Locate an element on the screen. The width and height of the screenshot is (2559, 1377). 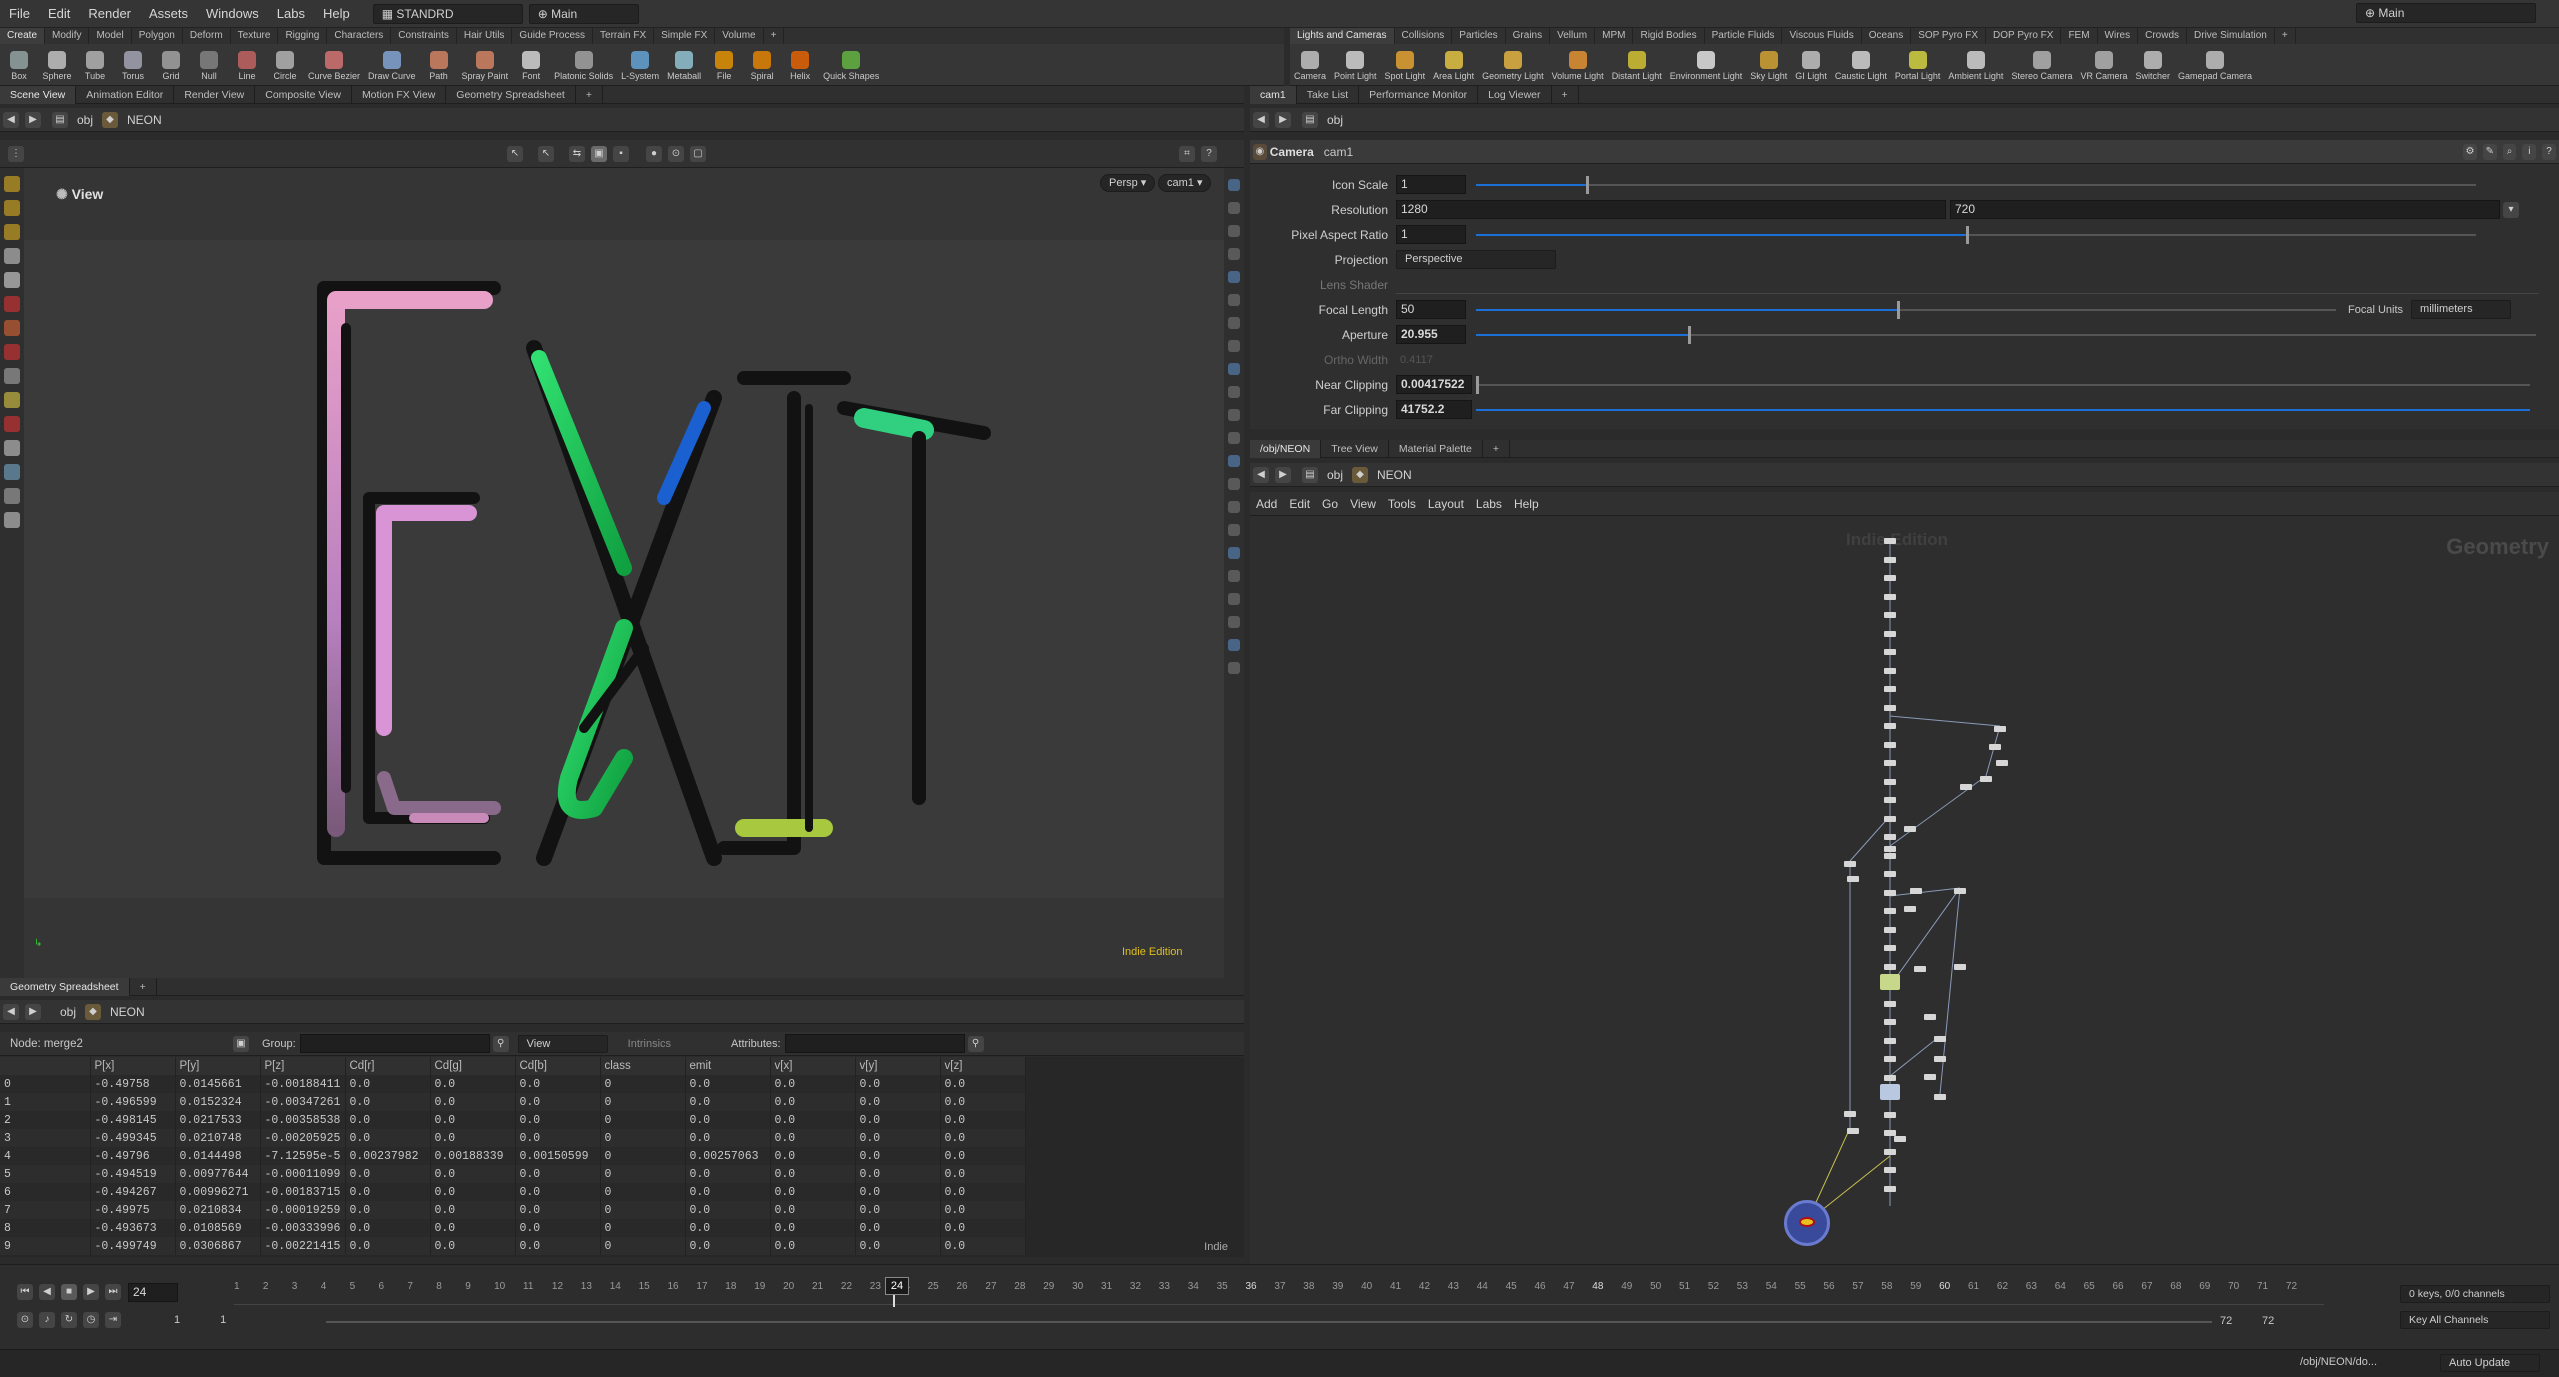
tab-take-list: Take List is located at coordinates (1328, 94).